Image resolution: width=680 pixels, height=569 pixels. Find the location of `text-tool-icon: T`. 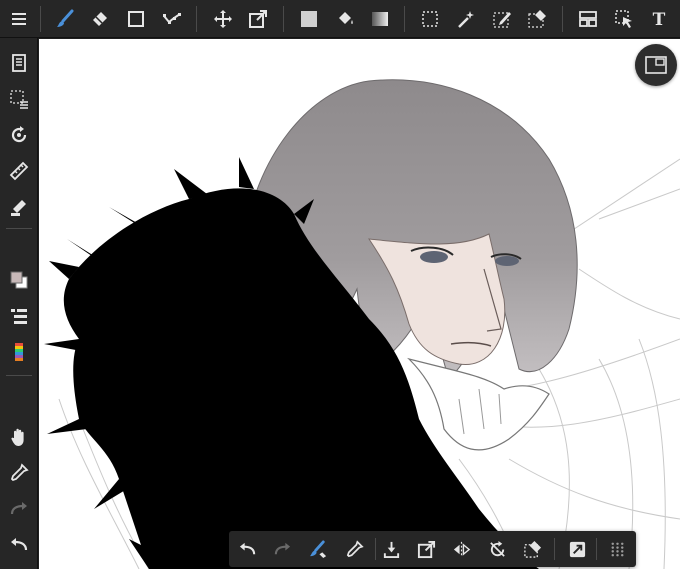

text-tool-icon: T is located at coordinates (659, 19).